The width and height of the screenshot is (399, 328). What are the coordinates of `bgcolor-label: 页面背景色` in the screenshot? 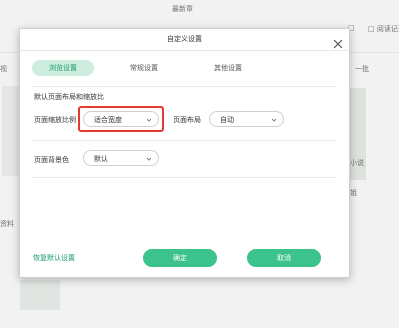 It's located at (51, 160).